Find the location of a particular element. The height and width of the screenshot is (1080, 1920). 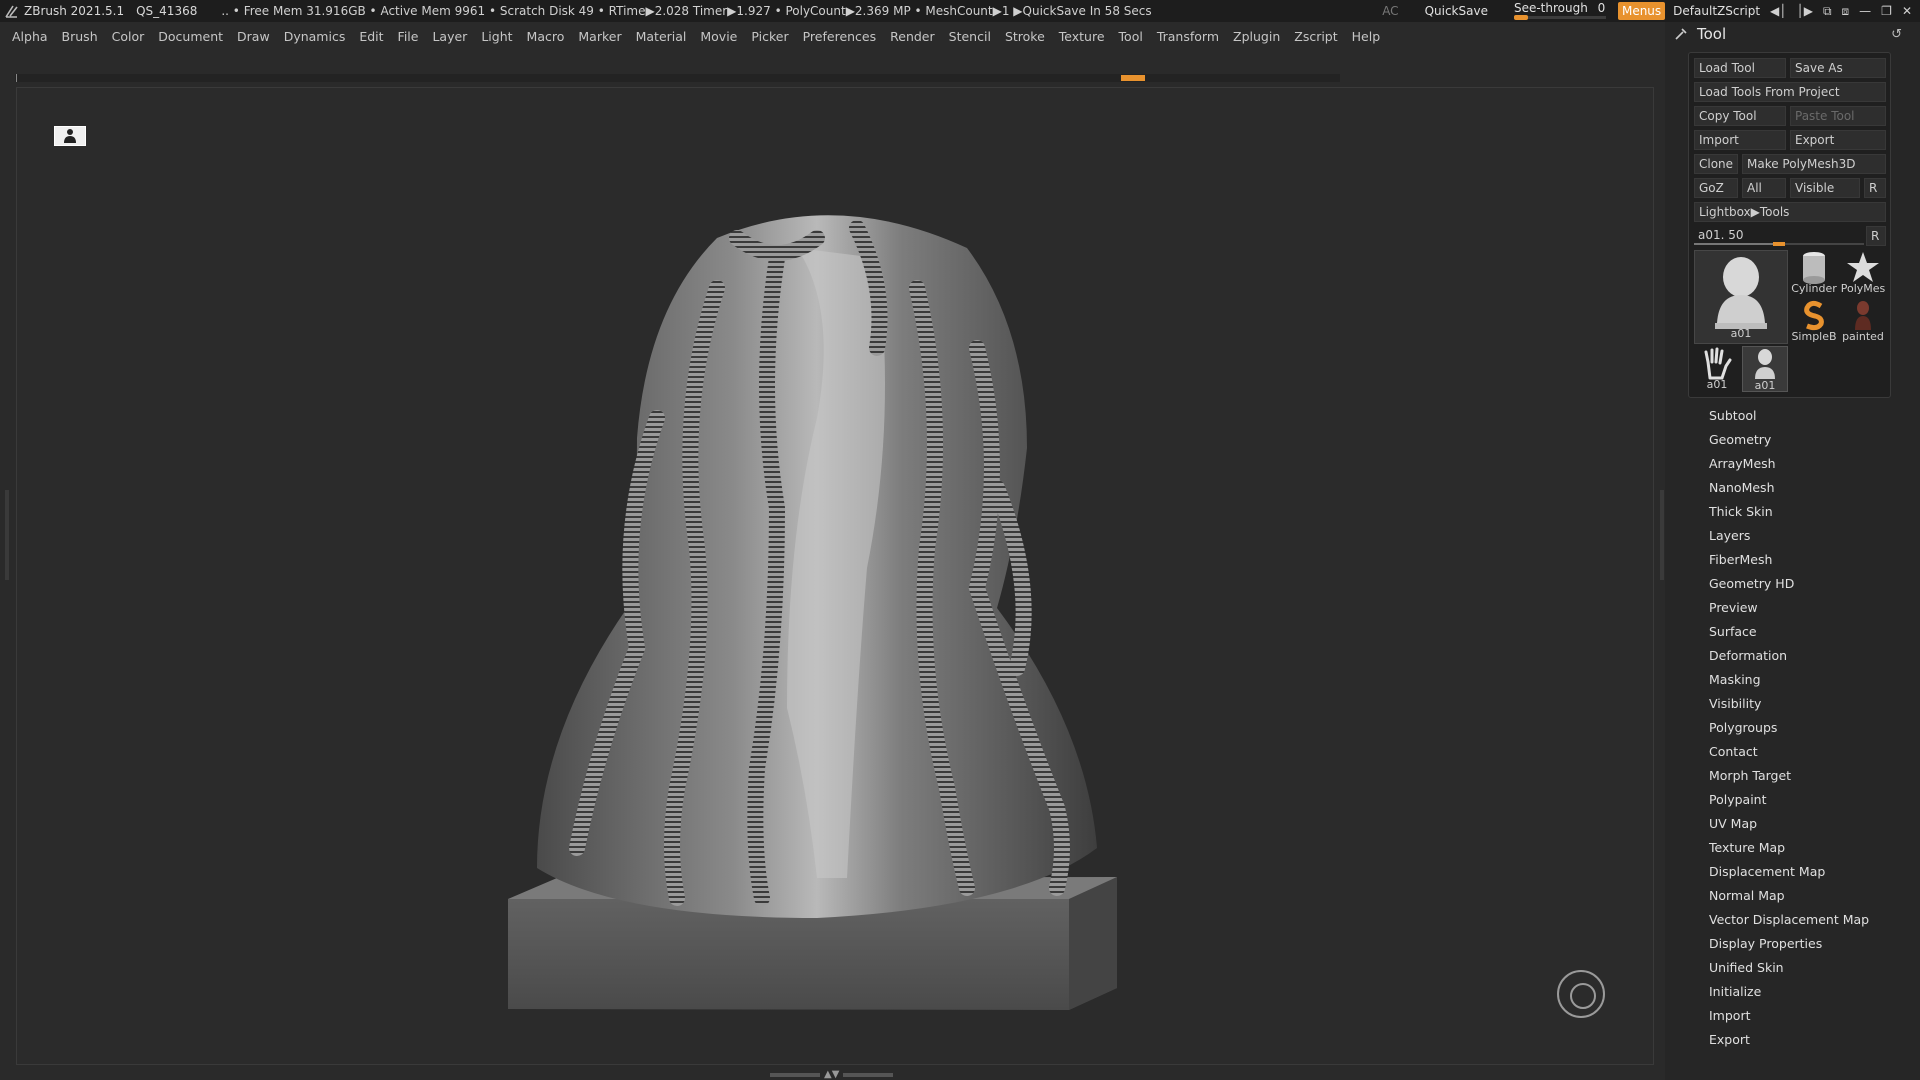

see-through-knob is located at coordinates (1520, 17).